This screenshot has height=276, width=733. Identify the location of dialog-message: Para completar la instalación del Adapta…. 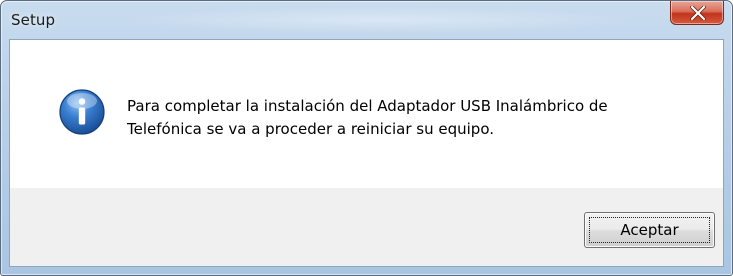
(417, 118).